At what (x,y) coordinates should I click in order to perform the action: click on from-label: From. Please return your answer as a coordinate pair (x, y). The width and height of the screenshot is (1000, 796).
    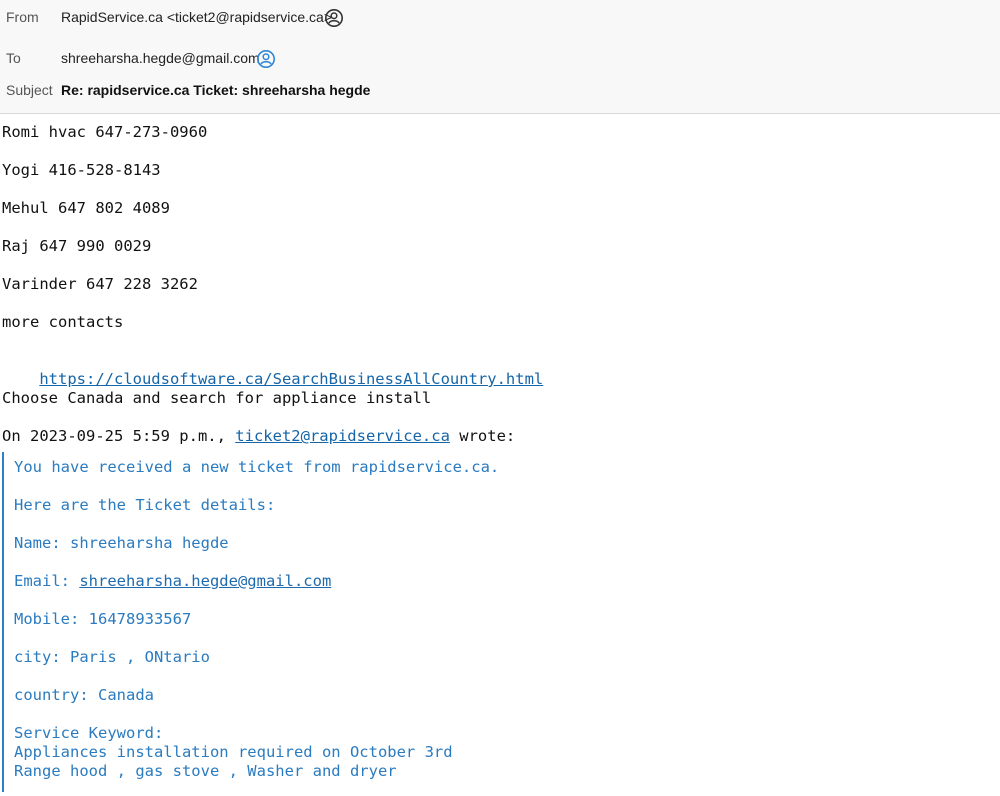
    Looking at the image, I should click on (22, 17).